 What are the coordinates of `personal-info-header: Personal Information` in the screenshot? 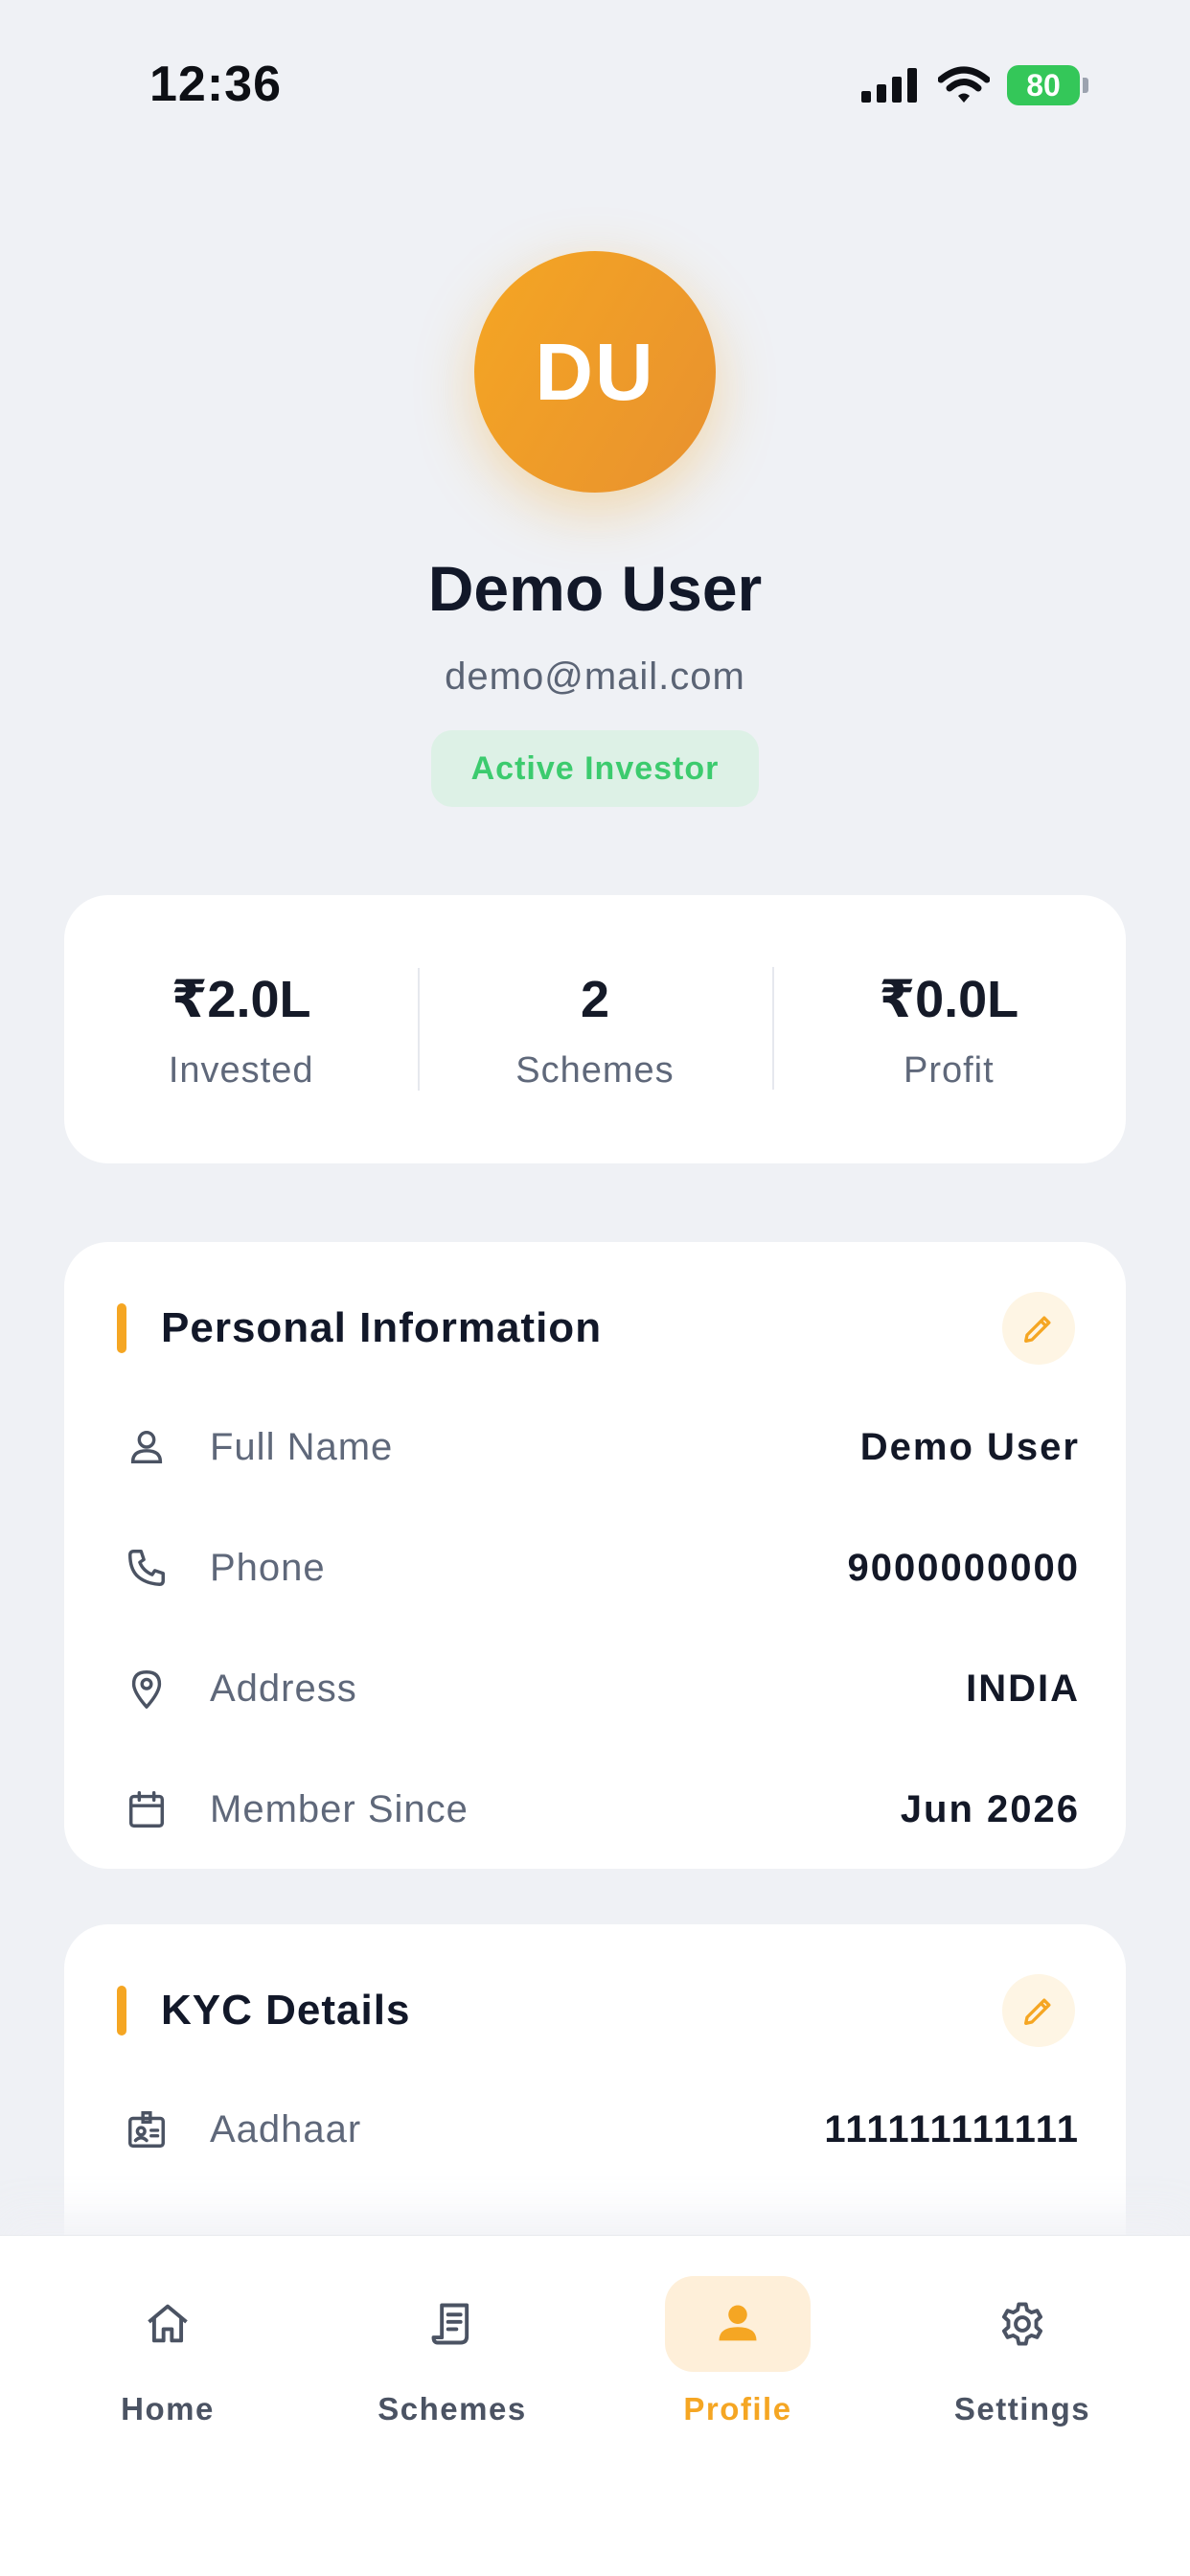 It's located at (596, 1328).